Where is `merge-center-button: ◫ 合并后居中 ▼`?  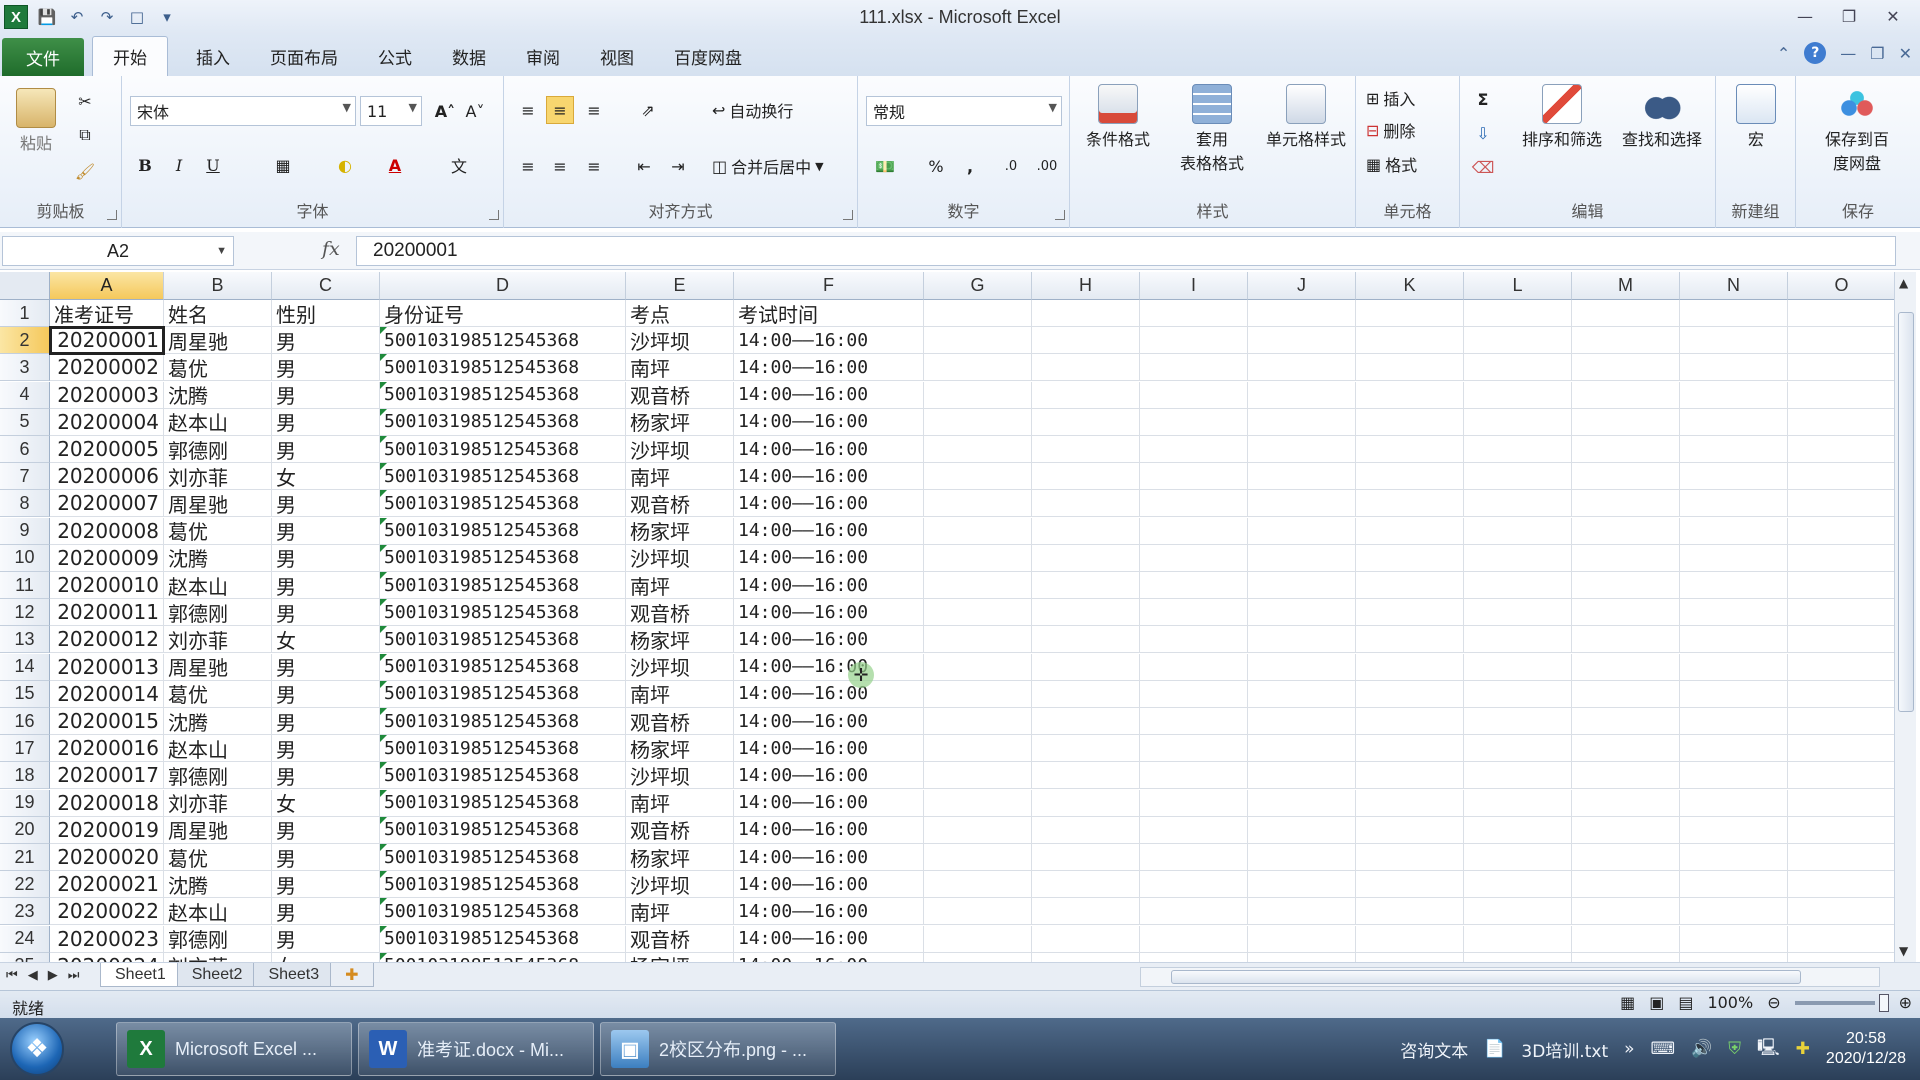 merge-center-button: ◫ 合并后居中 ▼ is located at coordinates (768, 166).